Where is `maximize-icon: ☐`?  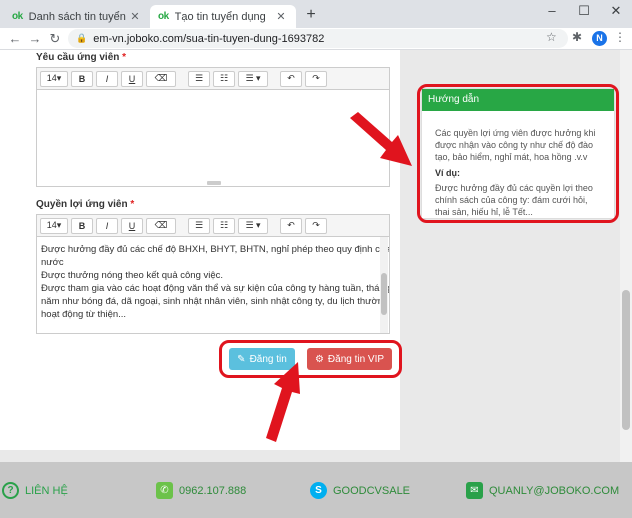
maximize-icon: ☐ is located at coordinates (584, 11).